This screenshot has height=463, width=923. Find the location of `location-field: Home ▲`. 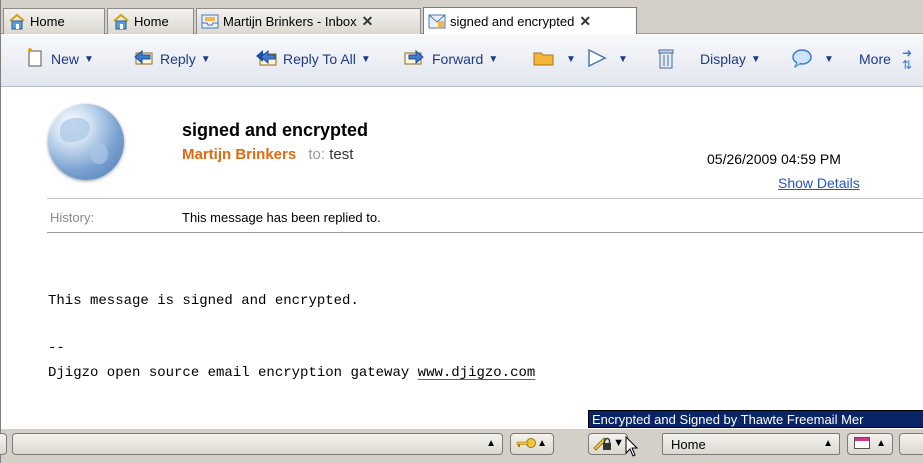

location-field: Home ▲ is located at coordinates (751, 444).